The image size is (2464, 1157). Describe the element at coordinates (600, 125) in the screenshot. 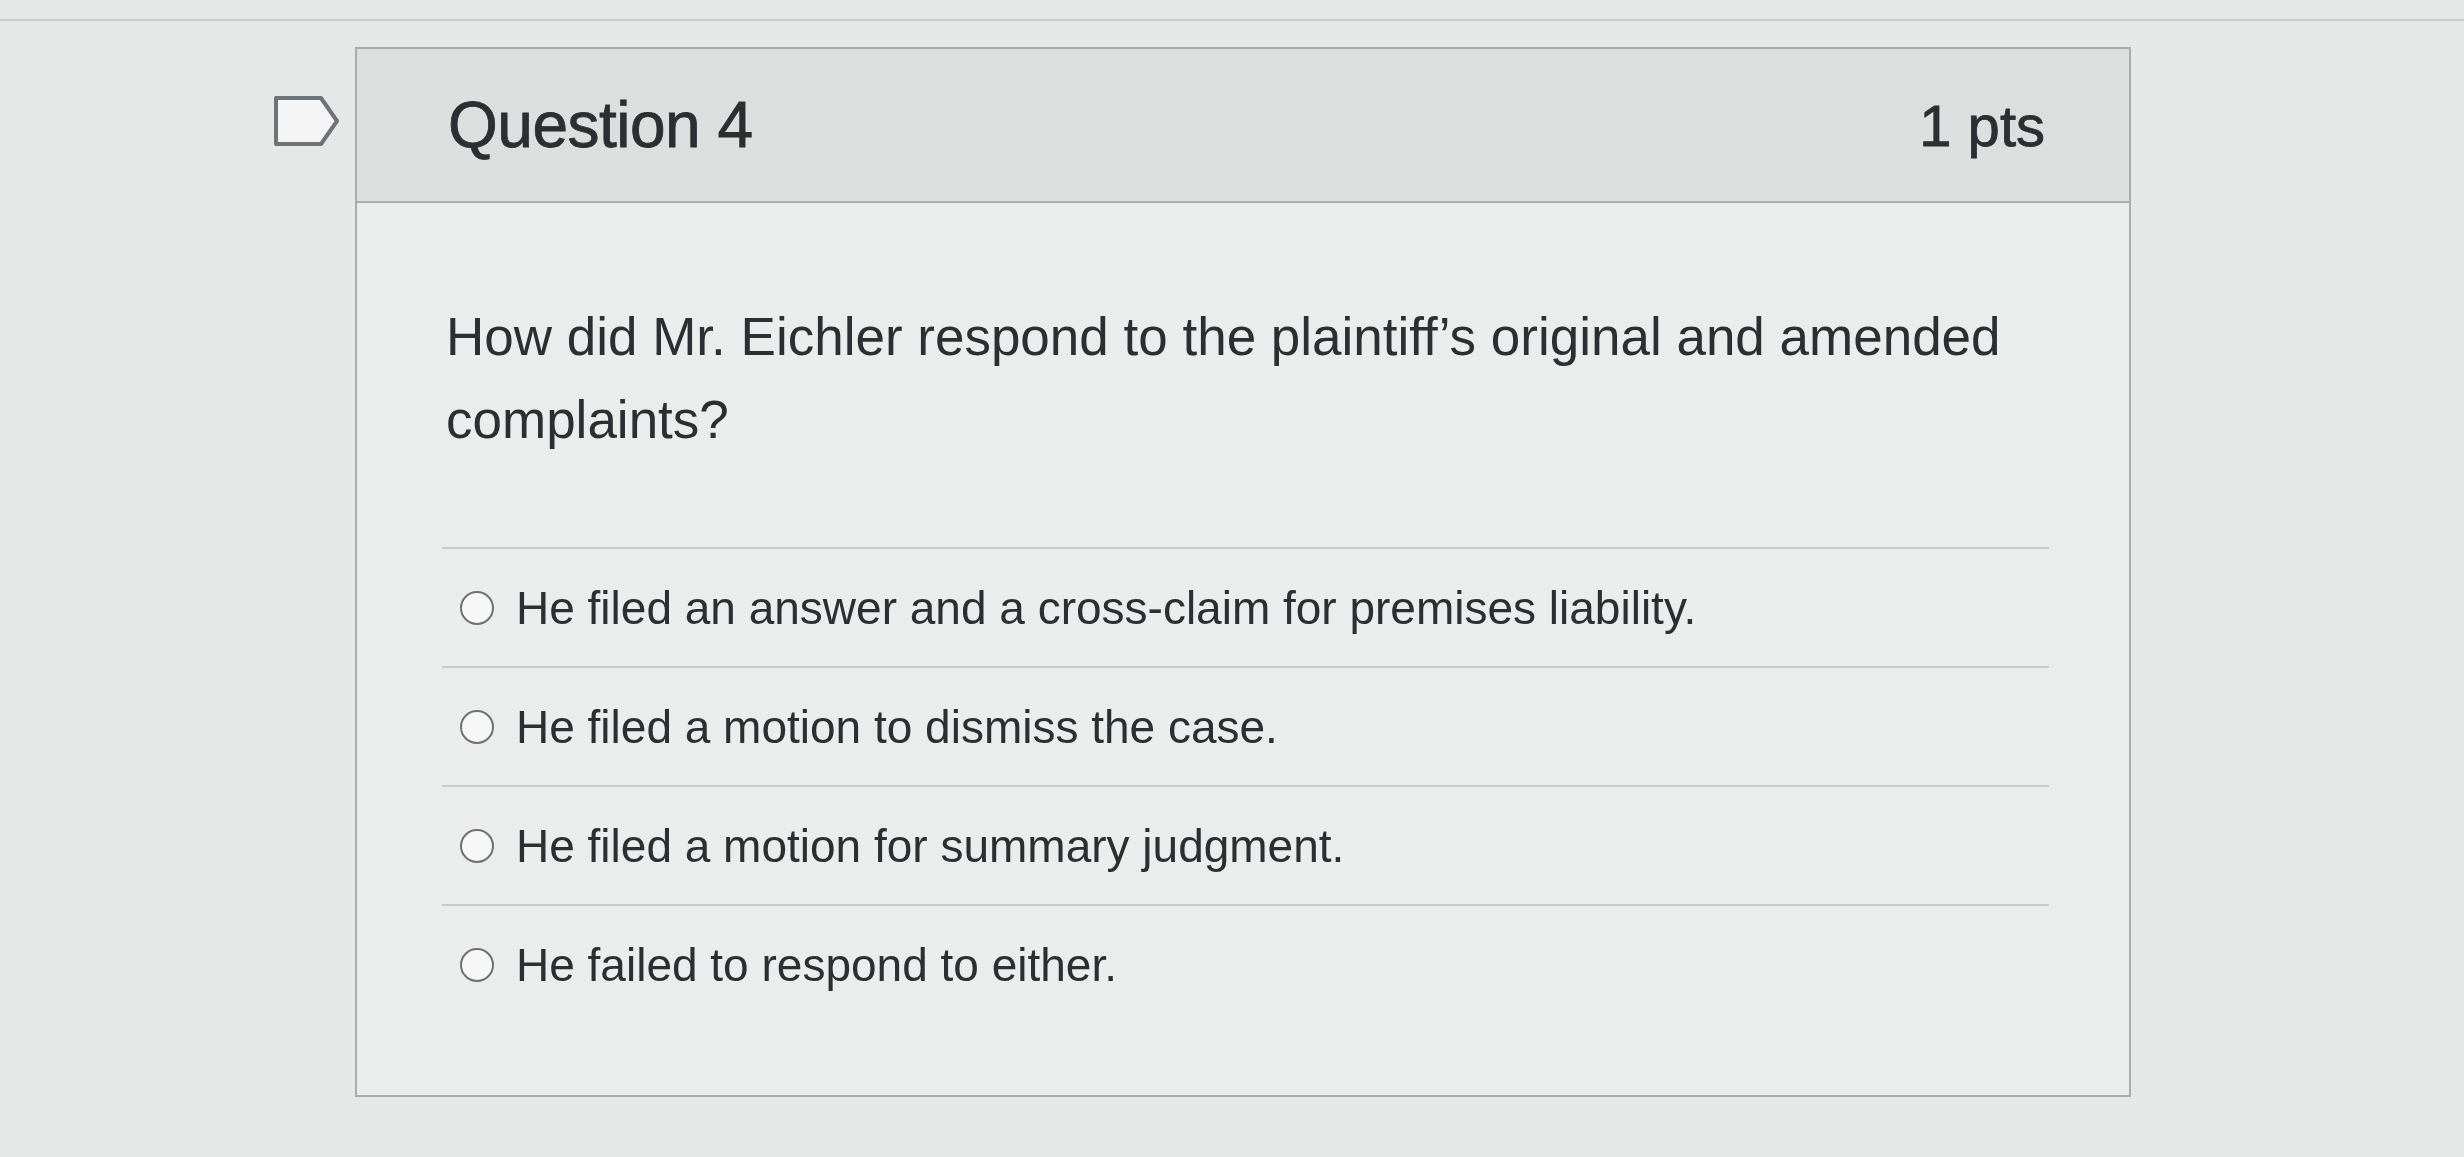

I see `question-title: Question 4` at that location.